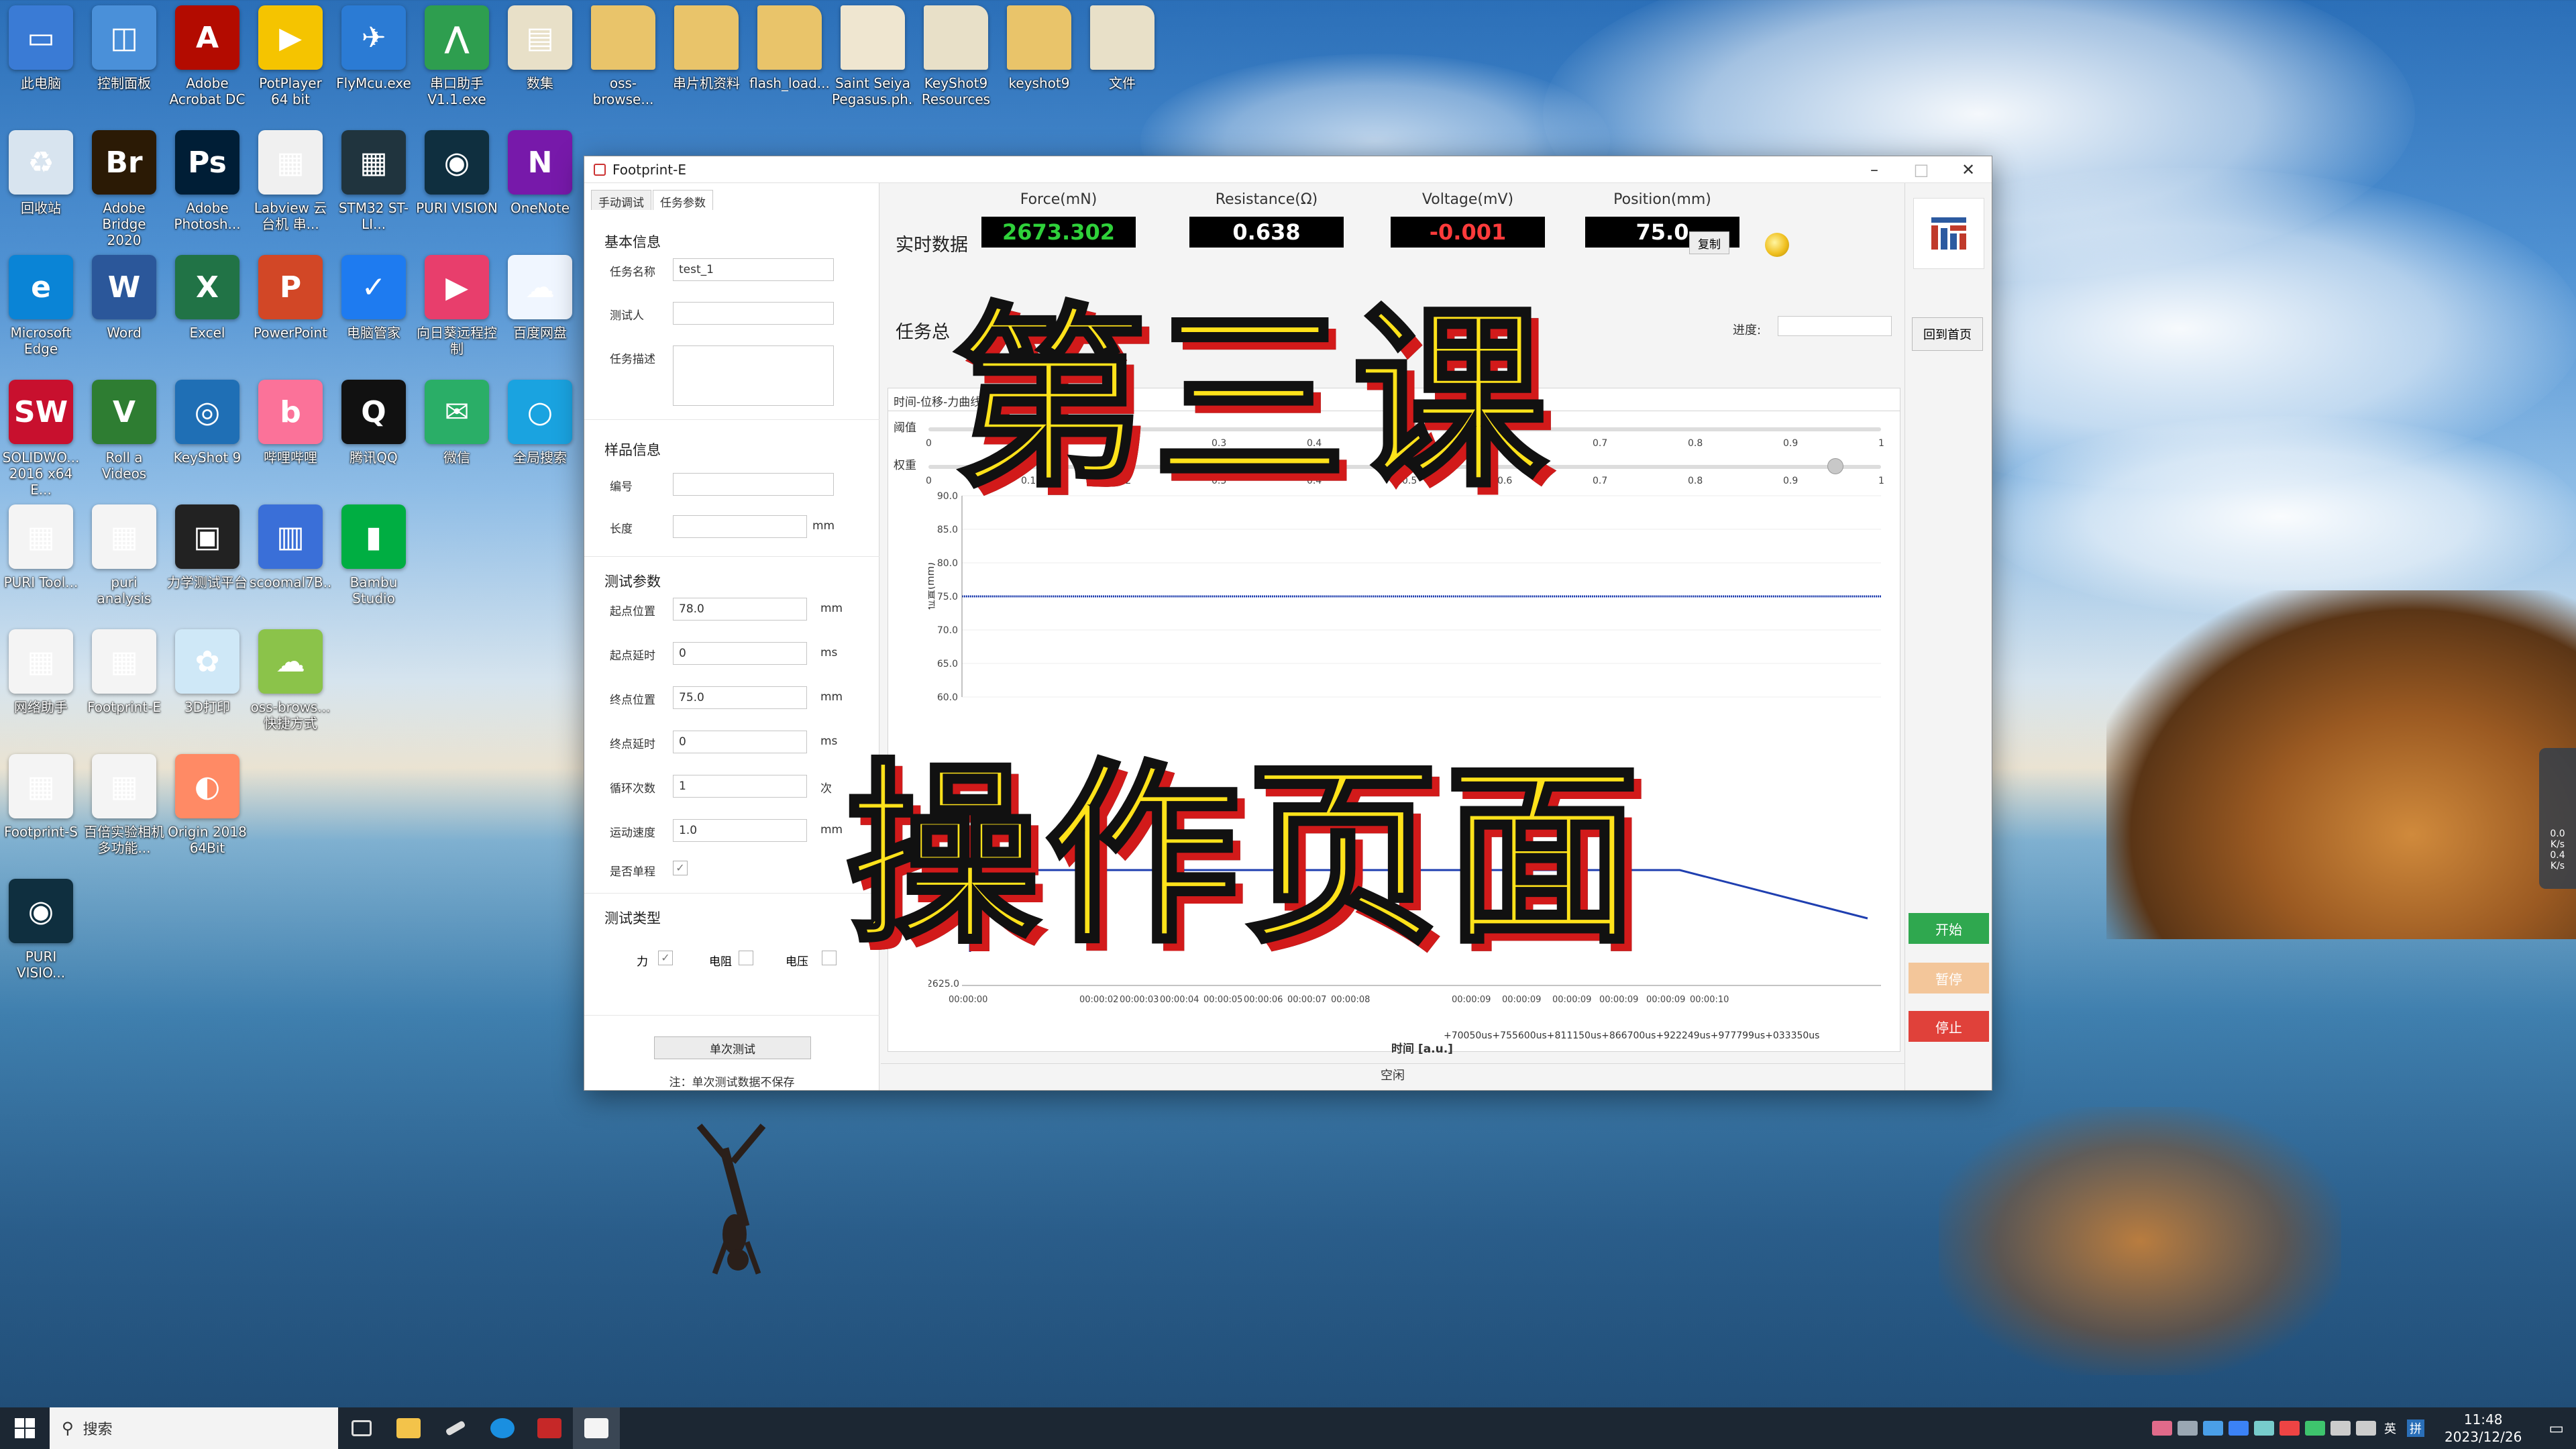  What do you see at coordinates (374, 565) in the screenshot?
I see `desktop-icon: ▮ Bambu Studio` at bounding box center [374, 565].